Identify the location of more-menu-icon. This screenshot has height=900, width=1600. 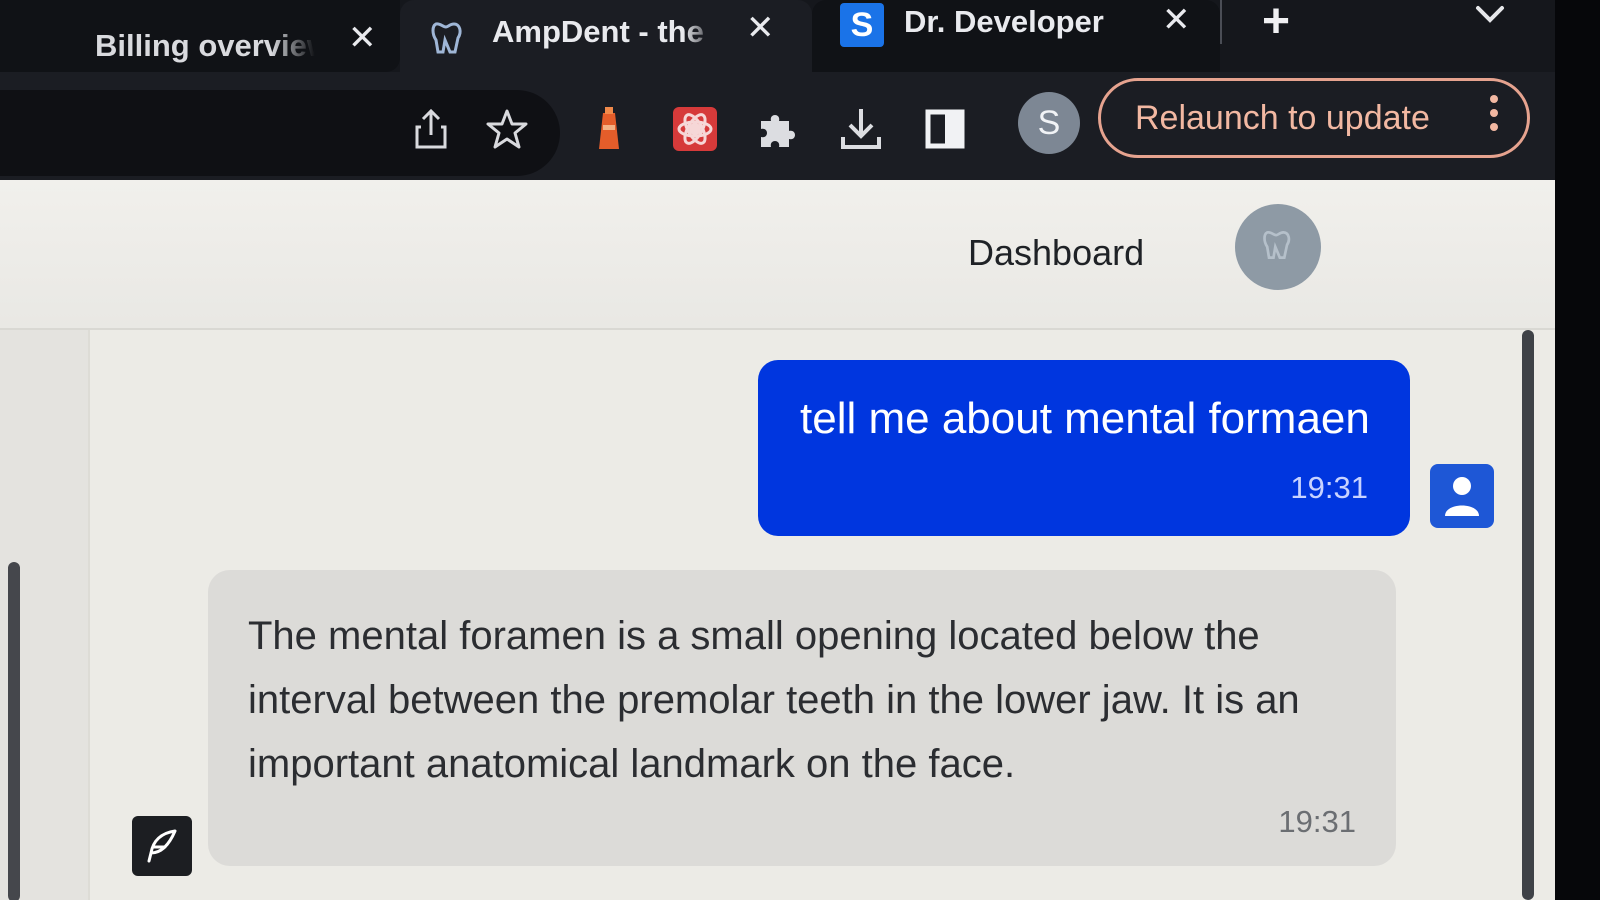
(1494, 118).